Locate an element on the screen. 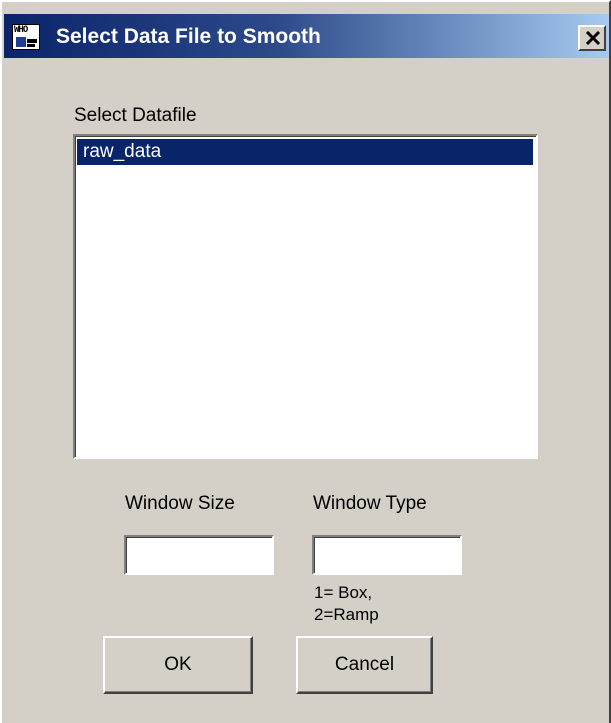 The height and width of the screenshot is (723, 611). title-bar: WHO Select Data File to Smooth is located at coordinates (306, 36).